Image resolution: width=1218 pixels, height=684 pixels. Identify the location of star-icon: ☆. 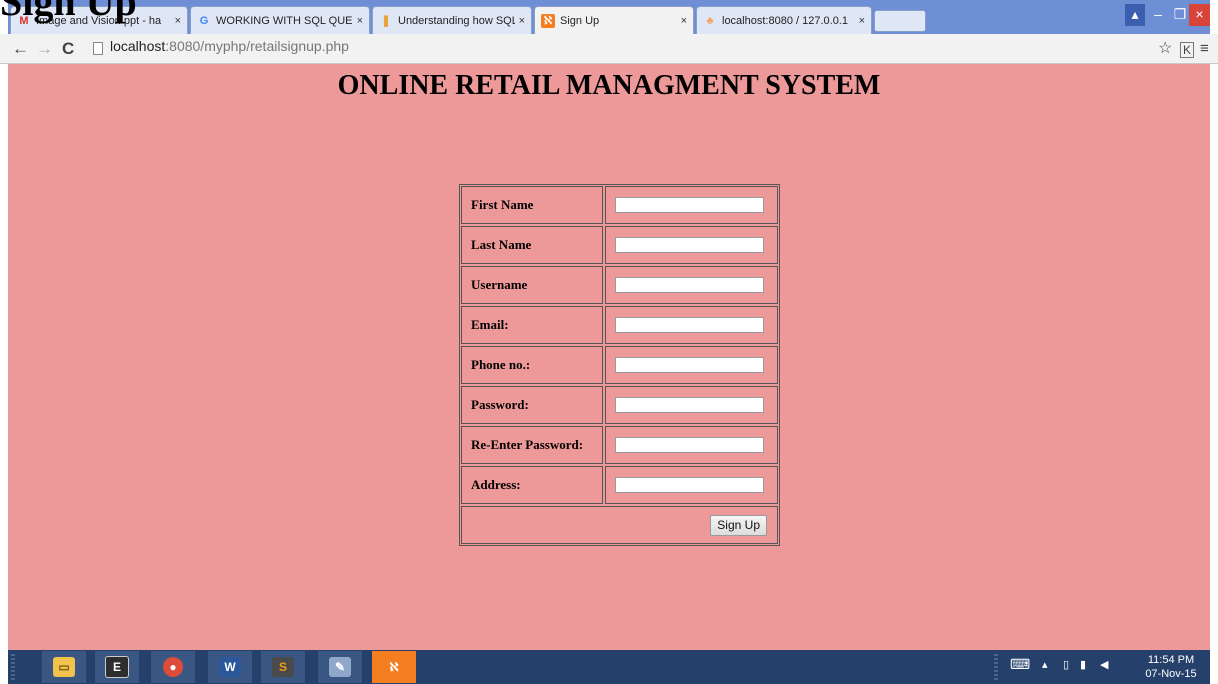
(1165, 49).